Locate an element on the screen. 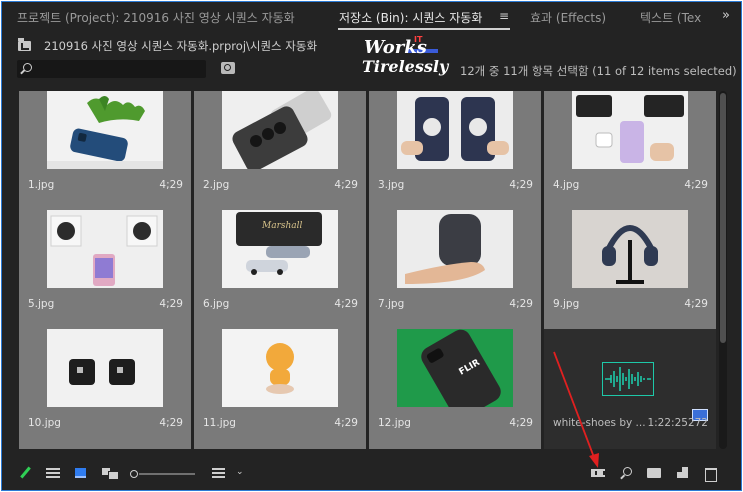  svg-text: Marshall is located at coordinates (282, 226).